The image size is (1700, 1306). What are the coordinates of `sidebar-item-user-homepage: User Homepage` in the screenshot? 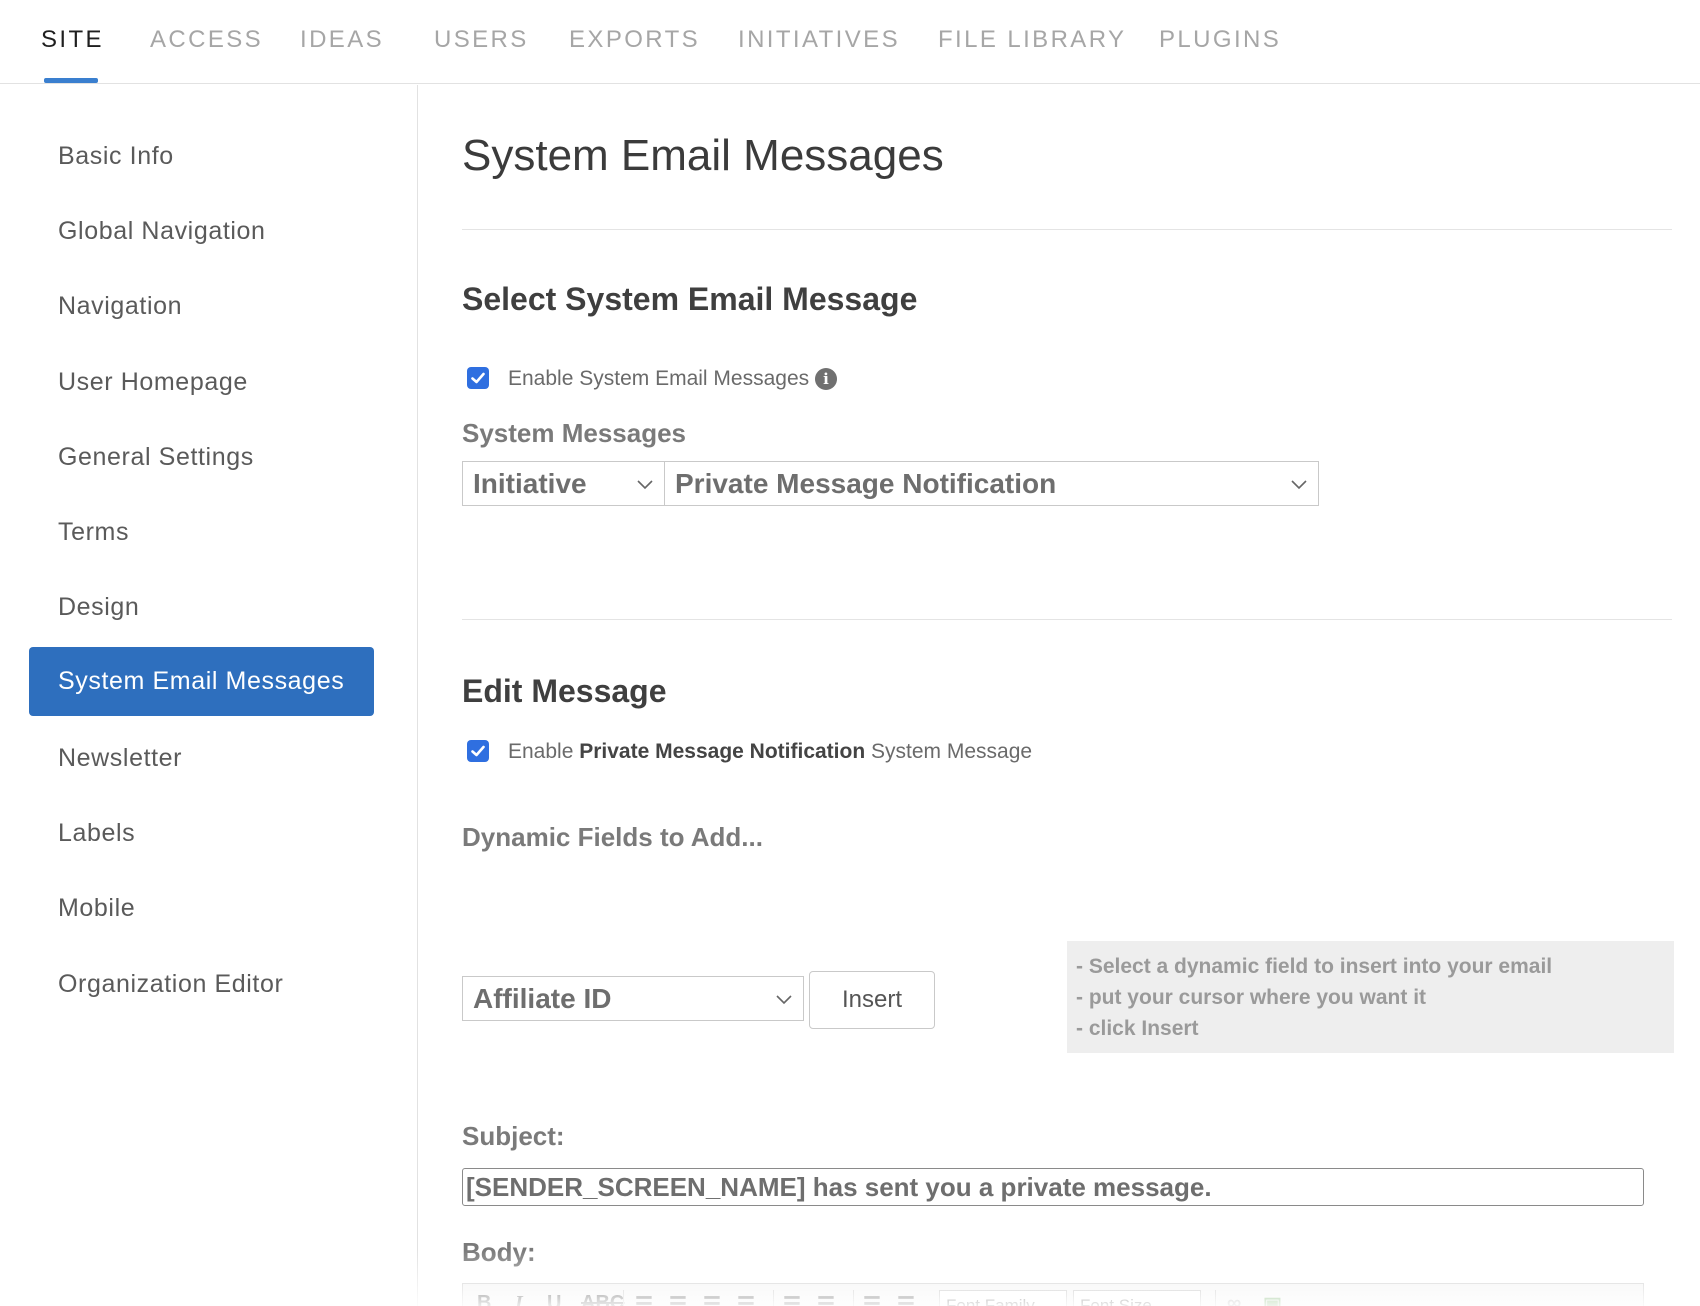 It's located at (201, 382).